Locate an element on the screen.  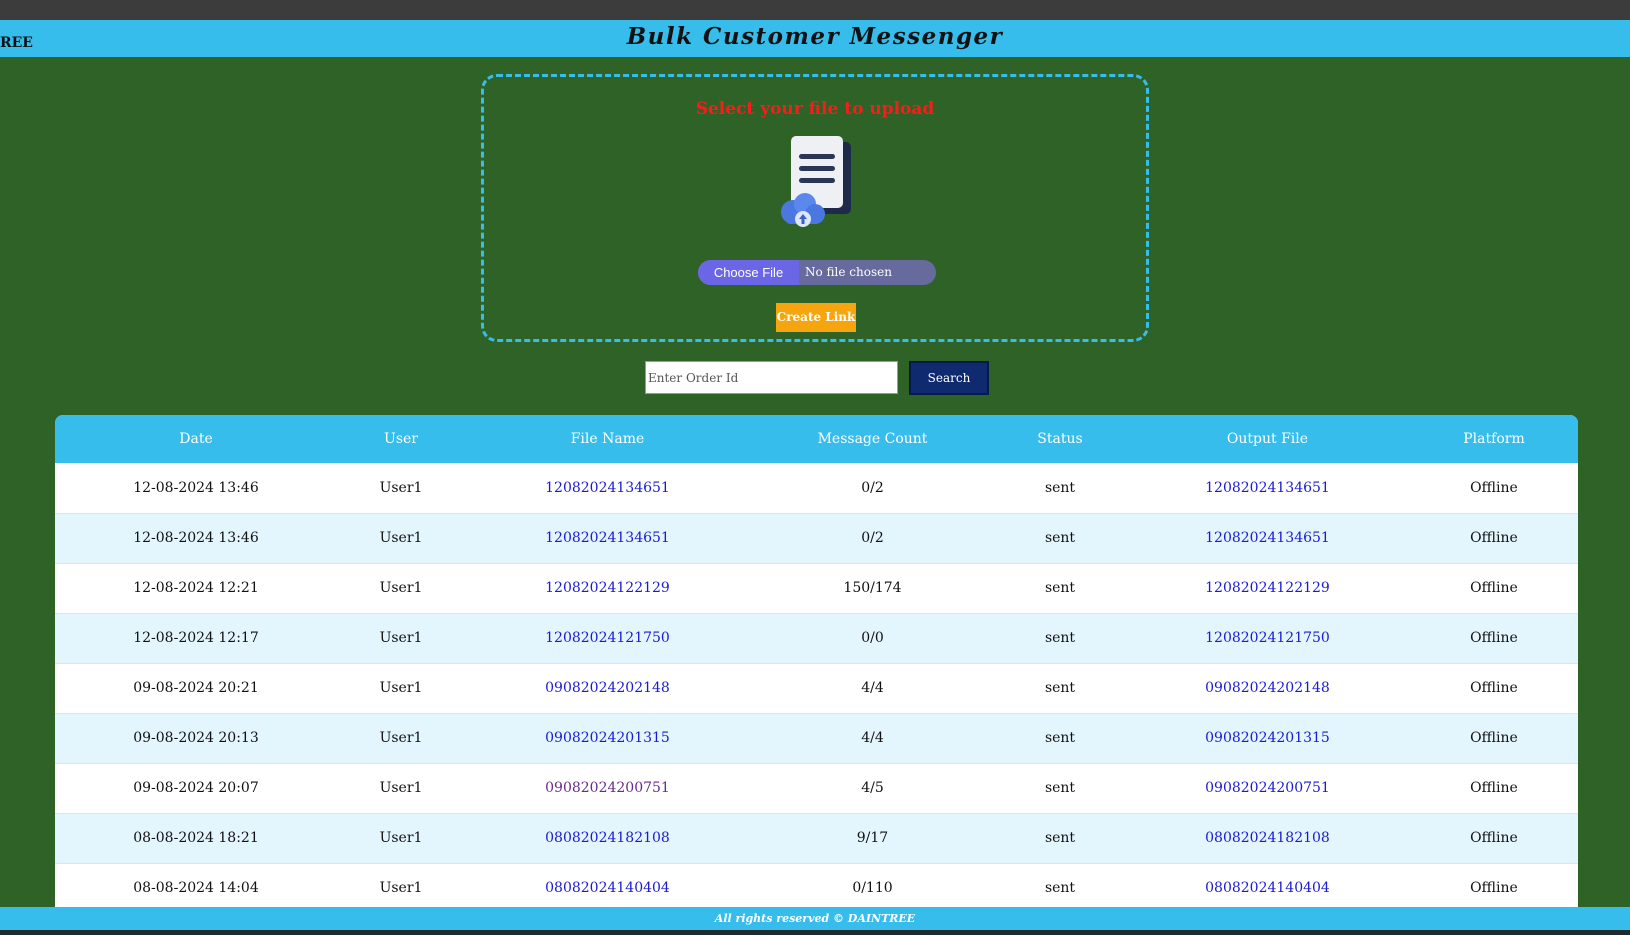
bottom-strip is located at coordinates (815, 932).